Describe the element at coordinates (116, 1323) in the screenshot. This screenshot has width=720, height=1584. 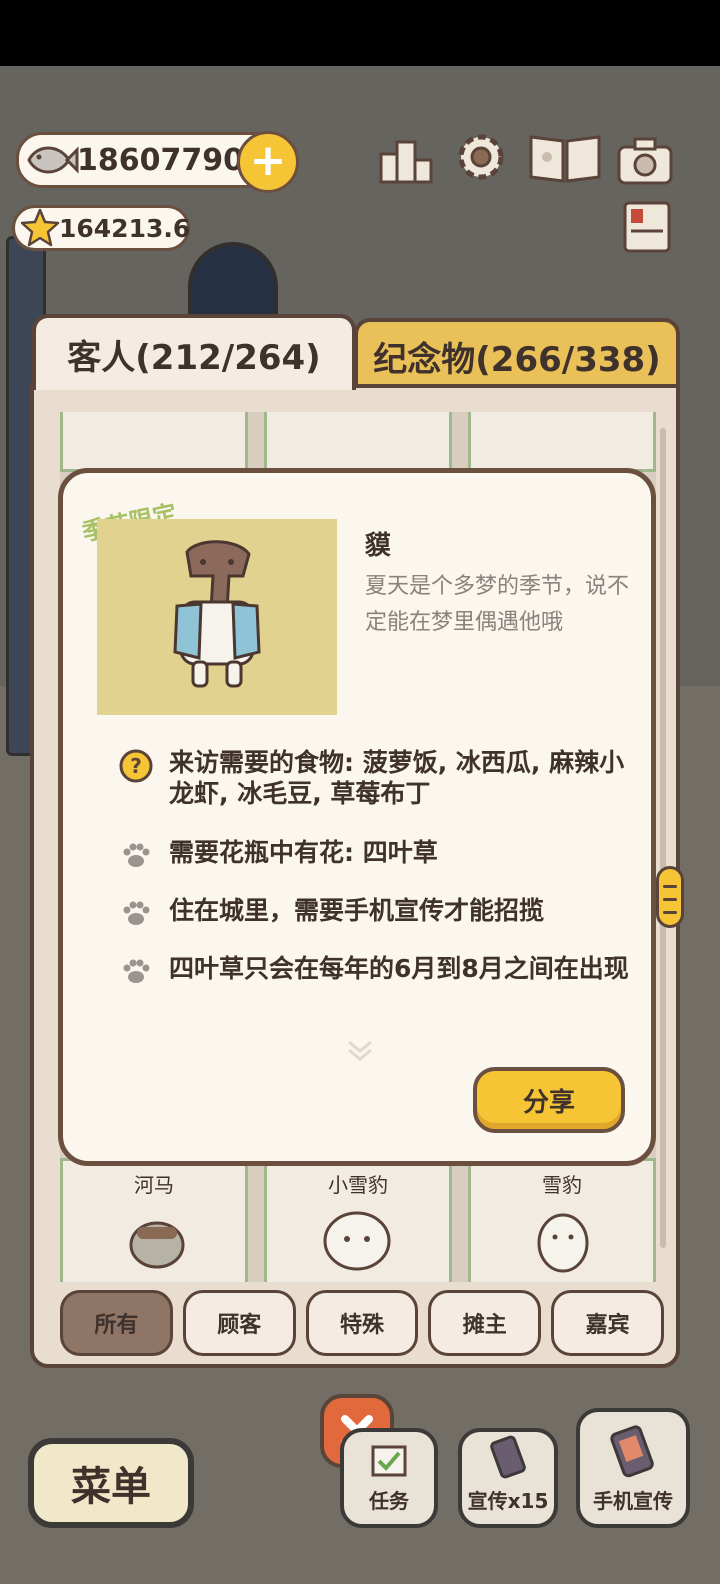
I see `filter-all: 所有` at that location.